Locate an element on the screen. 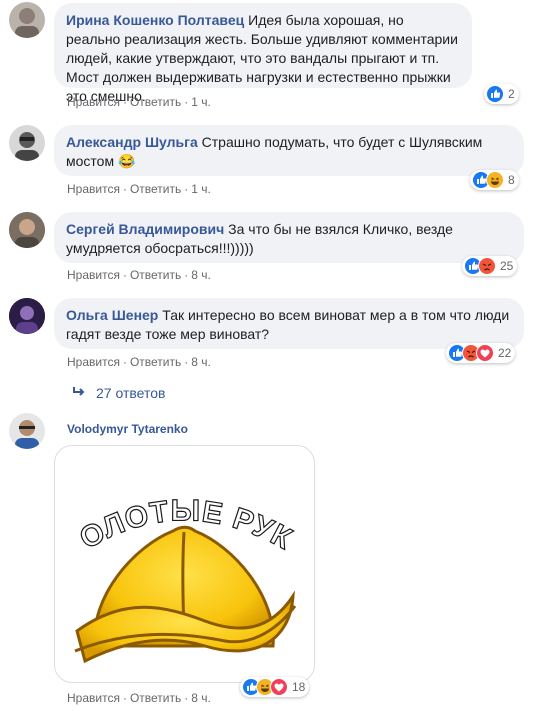  reaction-count: 22 is located at coordinates (505, 353).